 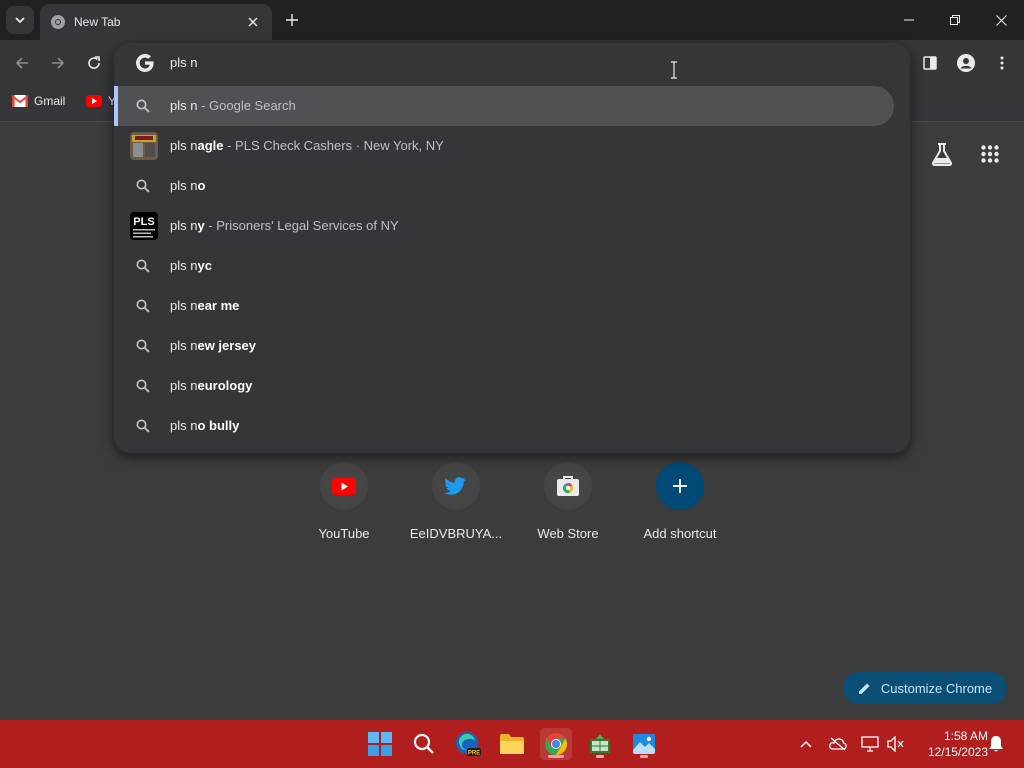 What do you see at coordinates (58, 63) in the screenshot?
I see `forward-button` at bounding box center [58, 63].